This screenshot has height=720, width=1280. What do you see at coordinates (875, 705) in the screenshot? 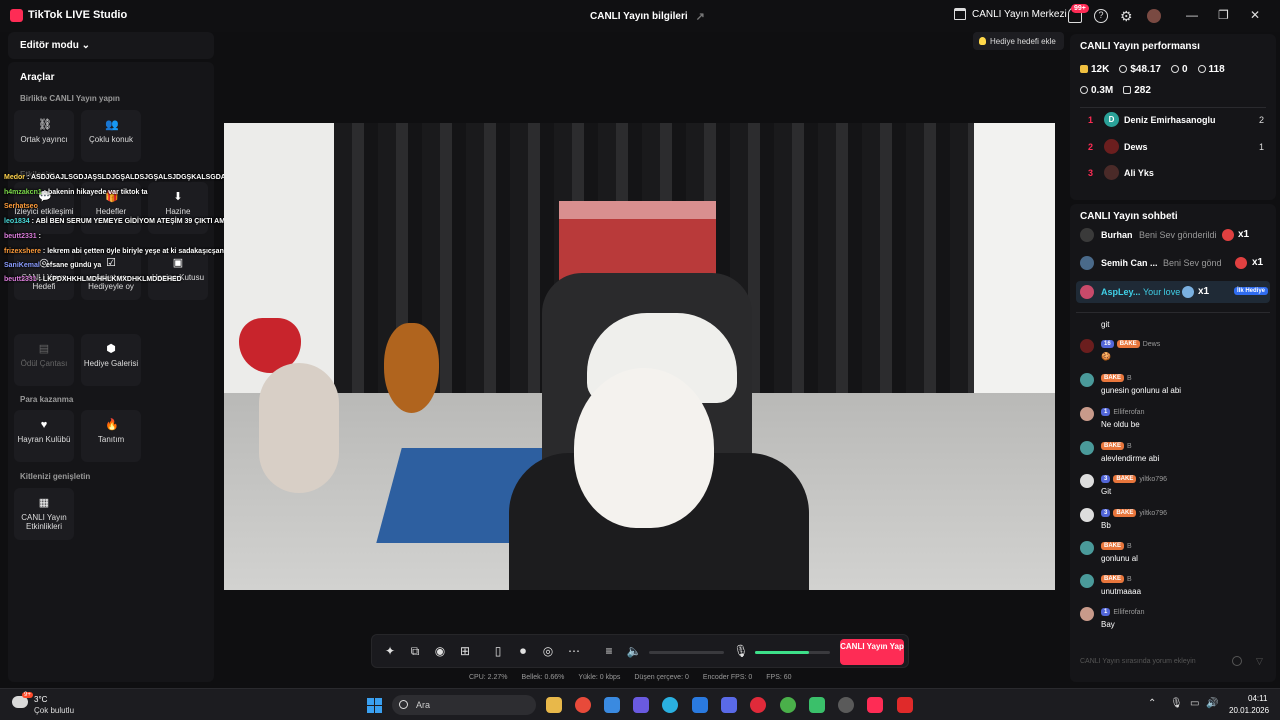
I see `tiktok-studio-icon` at bounding box center [875, 705].